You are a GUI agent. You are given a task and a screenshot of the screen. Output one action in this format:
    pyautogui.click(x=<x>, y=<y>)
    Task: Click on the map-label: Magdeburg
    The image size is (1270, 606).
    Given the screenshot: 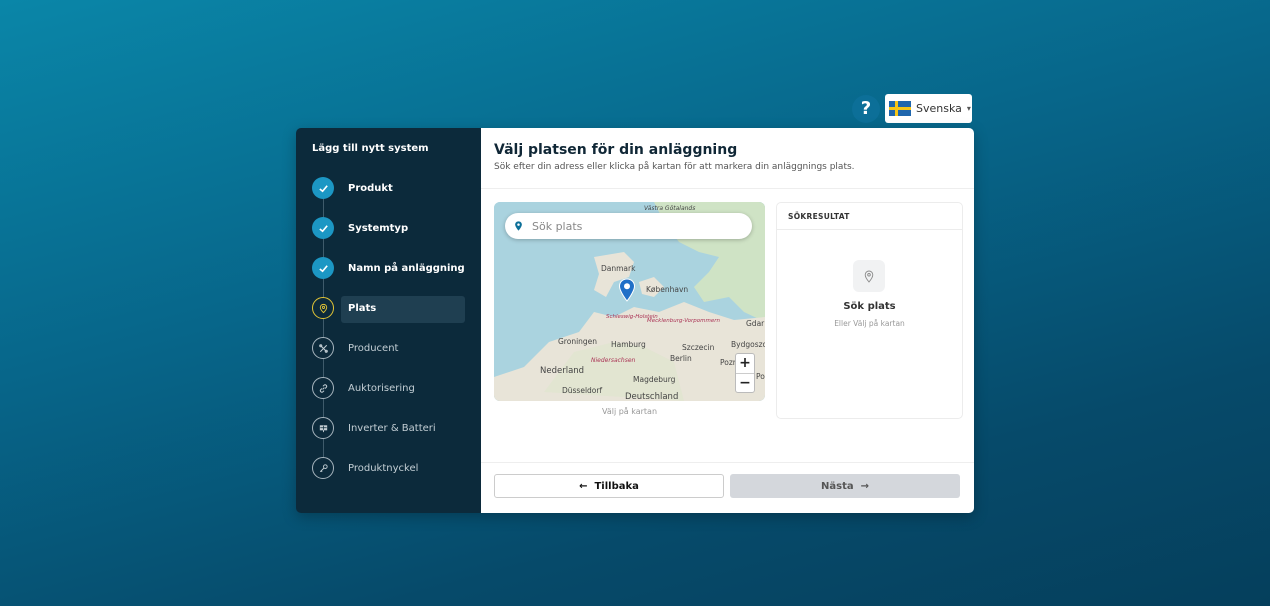 What is the action you would take?
    pyautogui.click(x=654, y=379)
    